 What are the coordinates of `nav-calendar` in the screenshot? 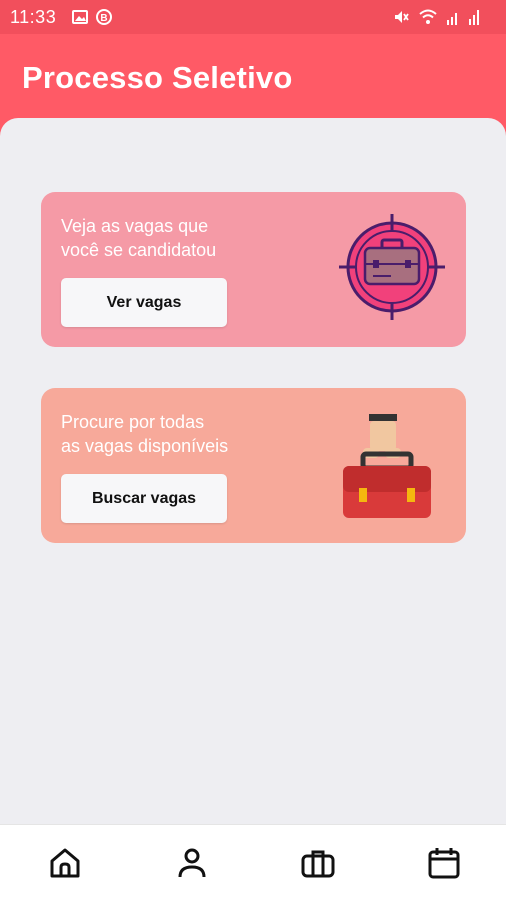 It's located at (444, 863).